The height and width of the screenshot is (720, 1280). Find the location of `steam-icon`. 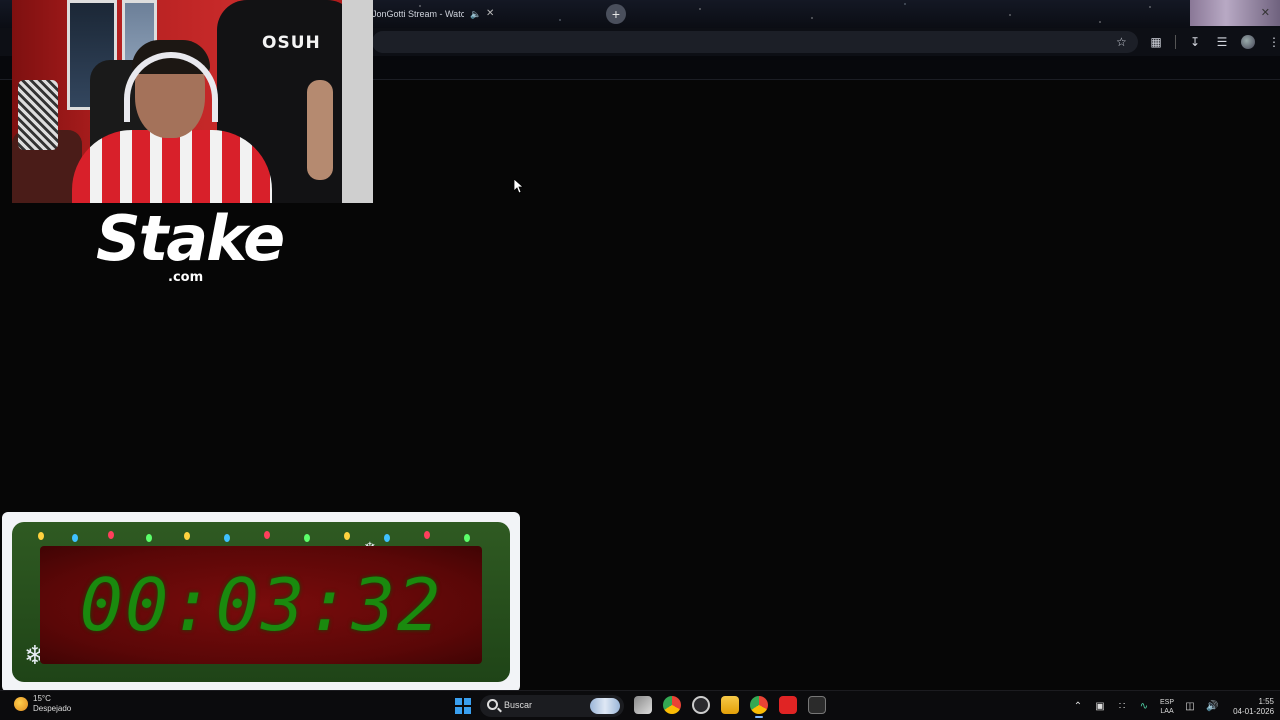

steam-icon is located at coordinates (701, 705).